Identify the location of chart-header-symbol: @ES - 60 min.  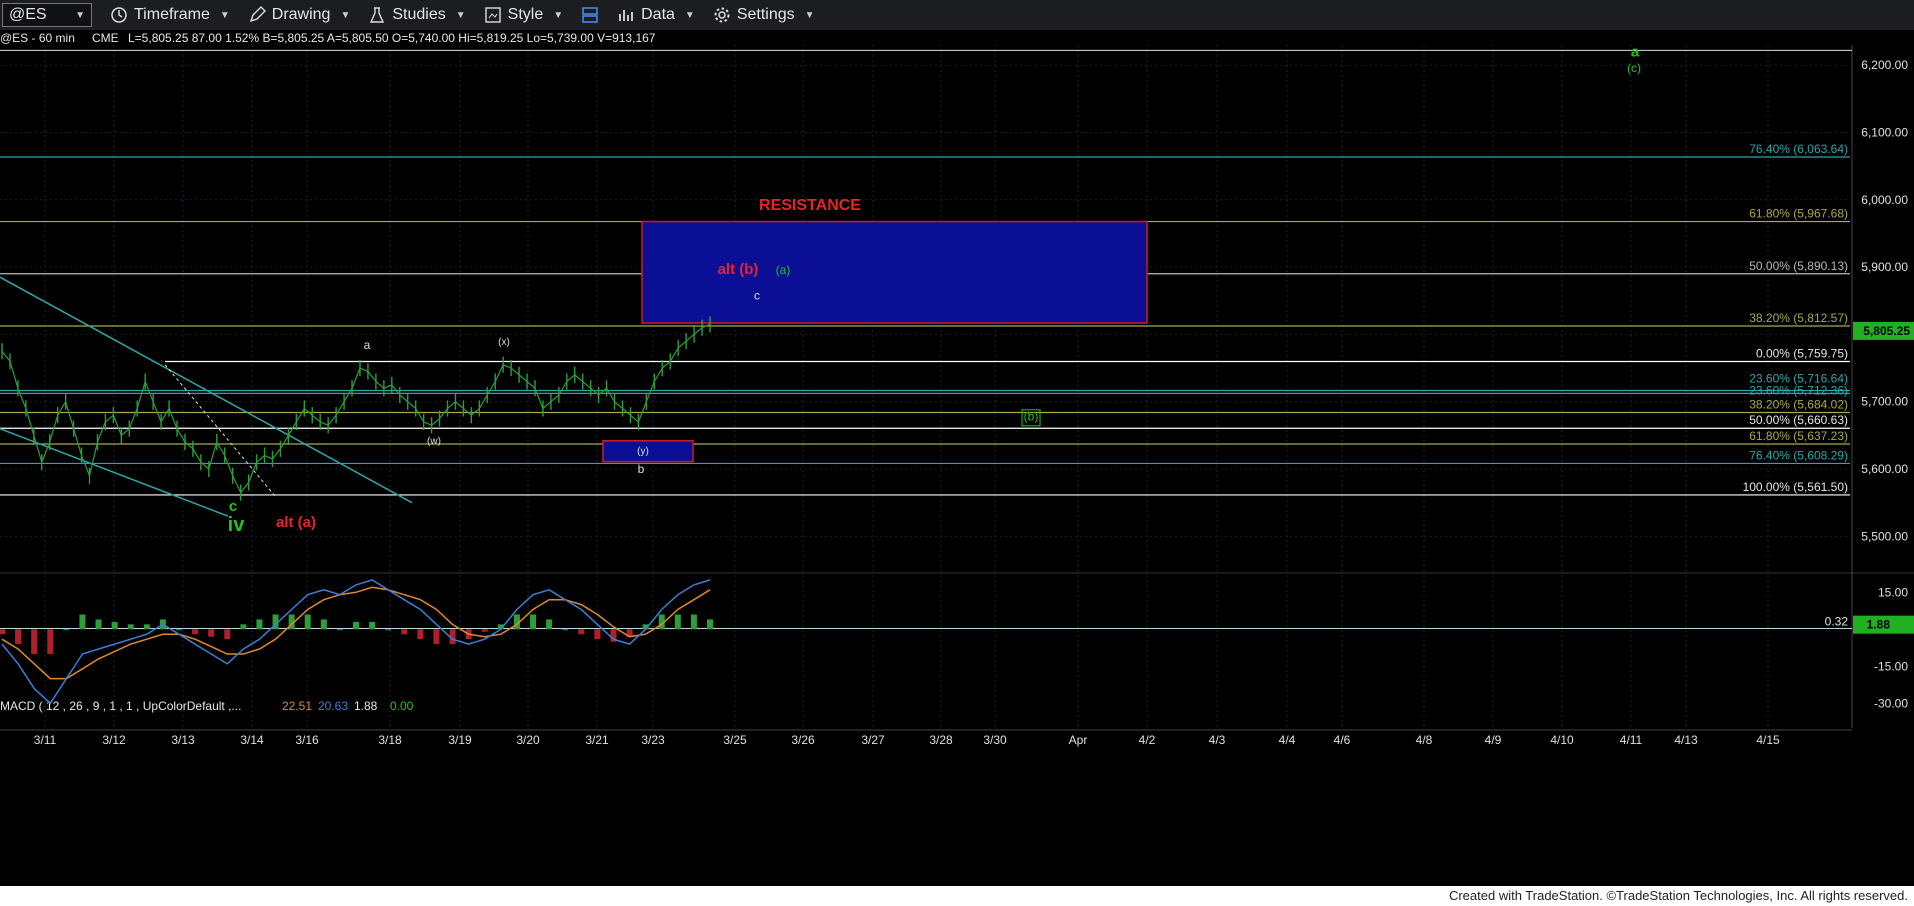
(37, 38).